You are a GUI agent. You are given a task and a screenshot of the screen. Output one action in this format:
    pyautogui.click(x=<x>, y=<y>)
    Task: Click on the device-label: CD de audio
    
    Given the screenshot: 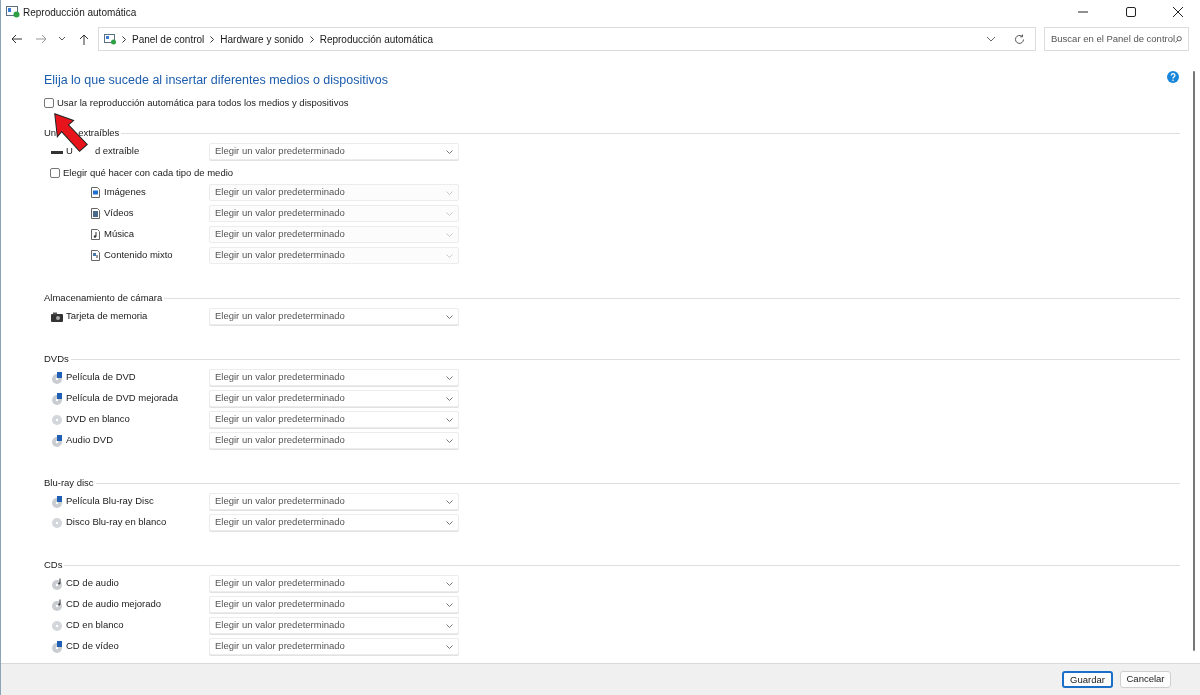 What is the action you would take?
    pyautogui.click(x=92, y=583)
    